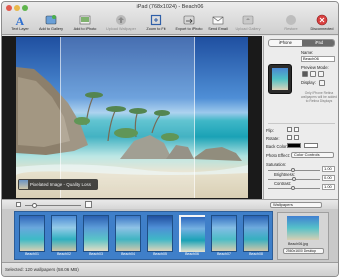 The image size is (340, 278). What do you see at coordinates (156, 29) in the screenshot?
I see `zoom-to-fit-label: Zoom to Fit` at bounding box center [156, 29].